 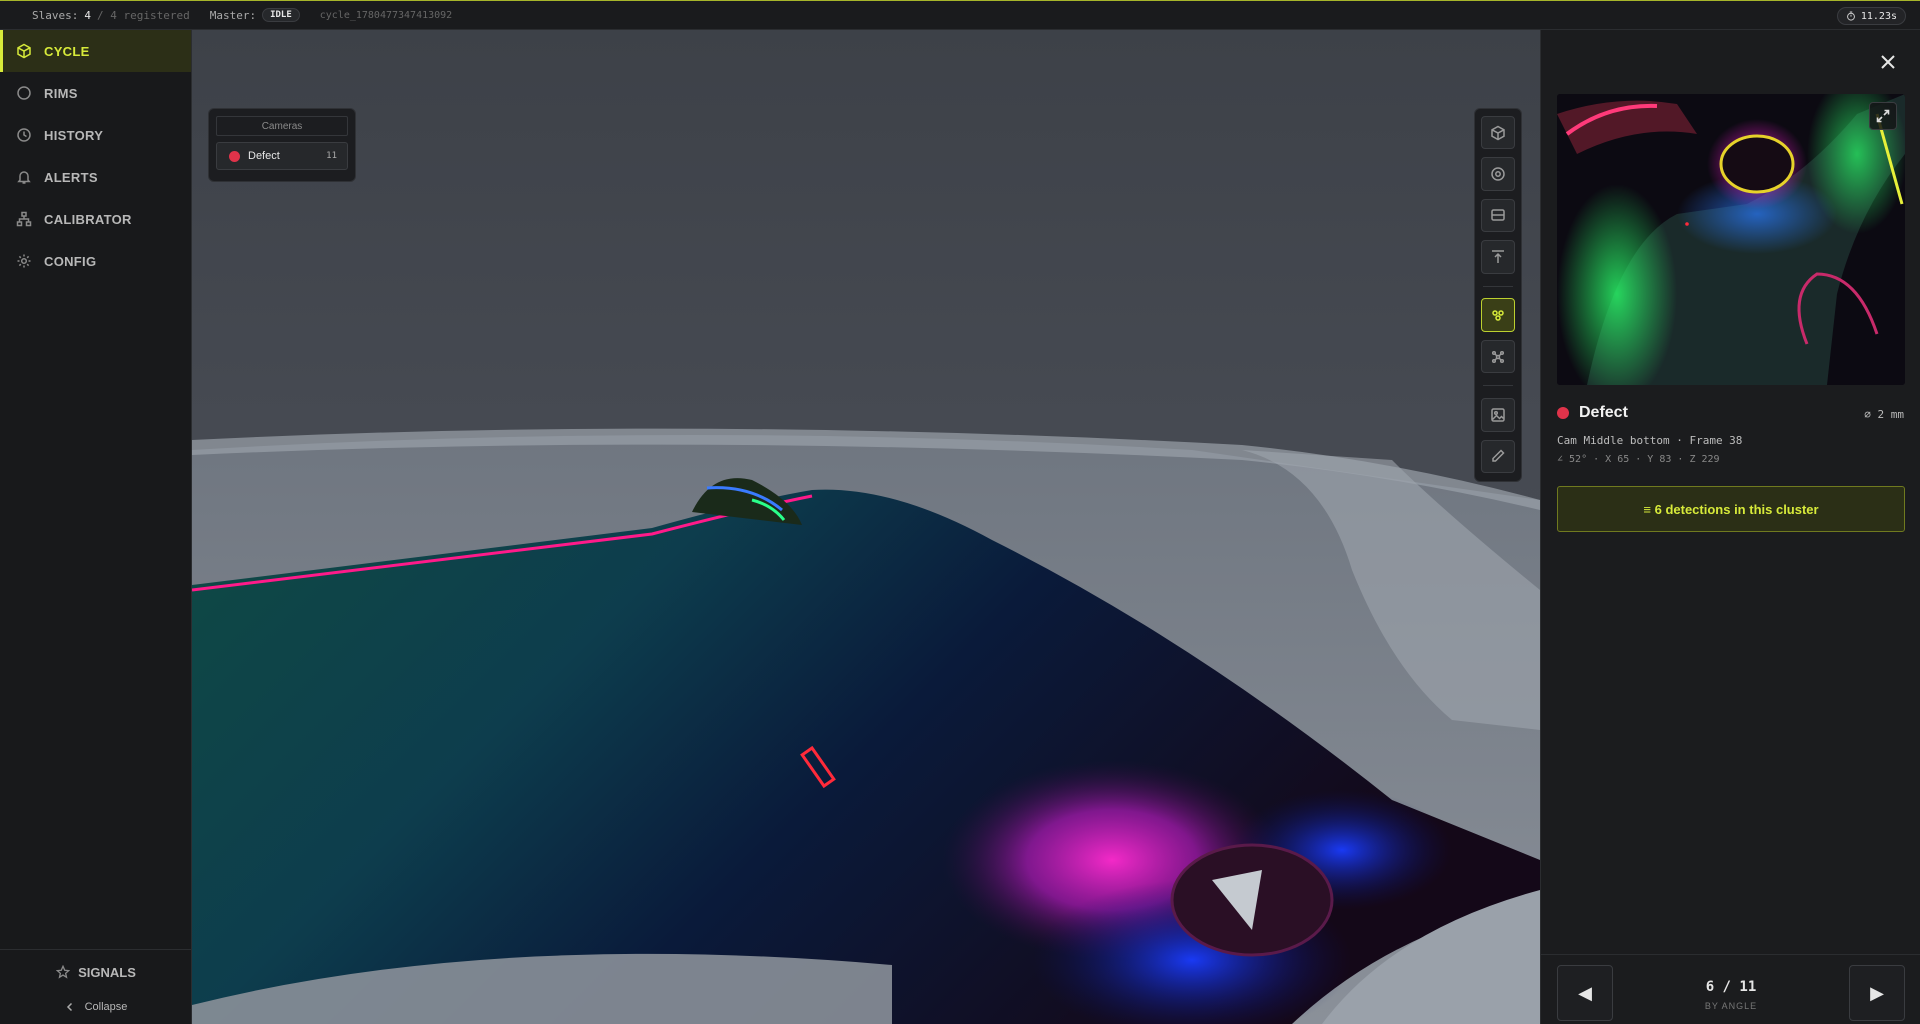 I want to click on detection-size: ⌀ 2 mm, so click(x=1884, y=414).